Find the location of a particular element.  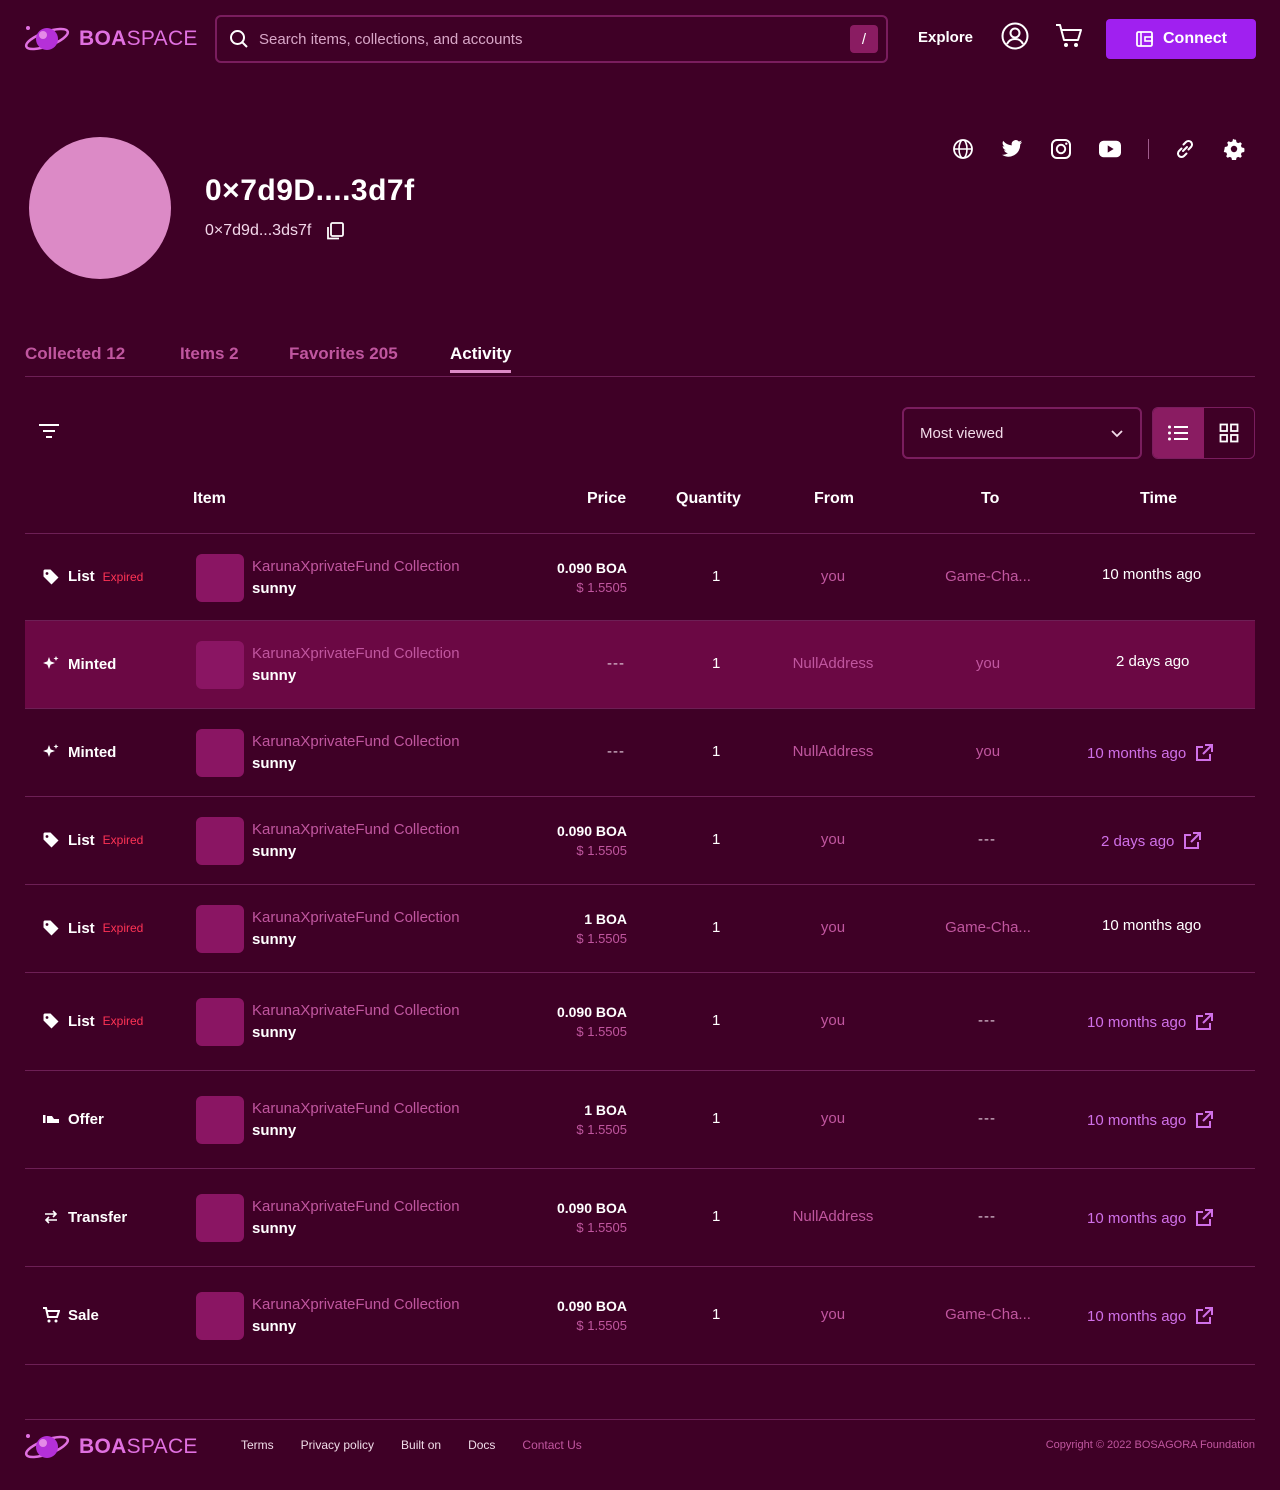

tab-collected: Collected 12 is located at coordinates (75, 354).